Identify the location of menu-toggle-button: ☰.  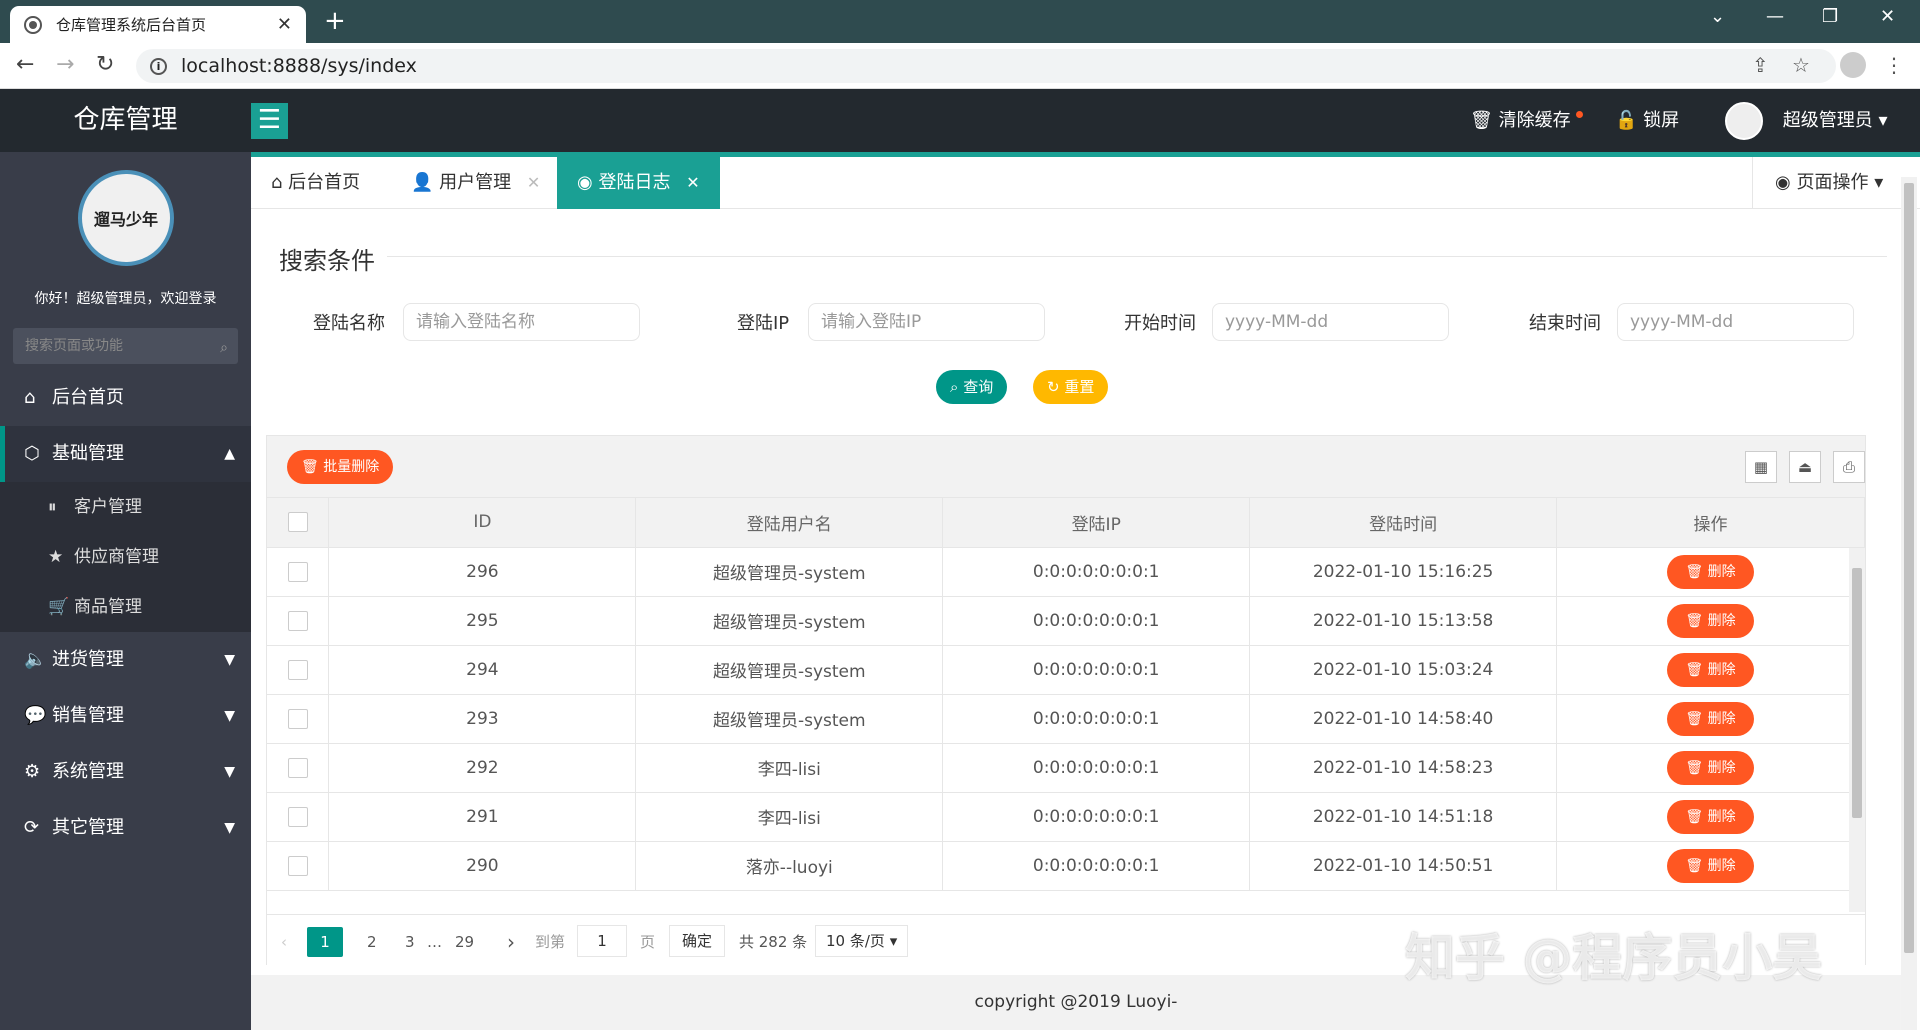
(269, 121).